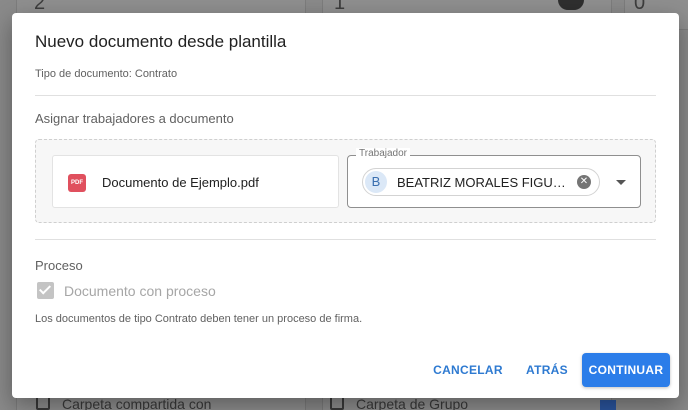  I want to click on process-checkbox, so click(45, 290).